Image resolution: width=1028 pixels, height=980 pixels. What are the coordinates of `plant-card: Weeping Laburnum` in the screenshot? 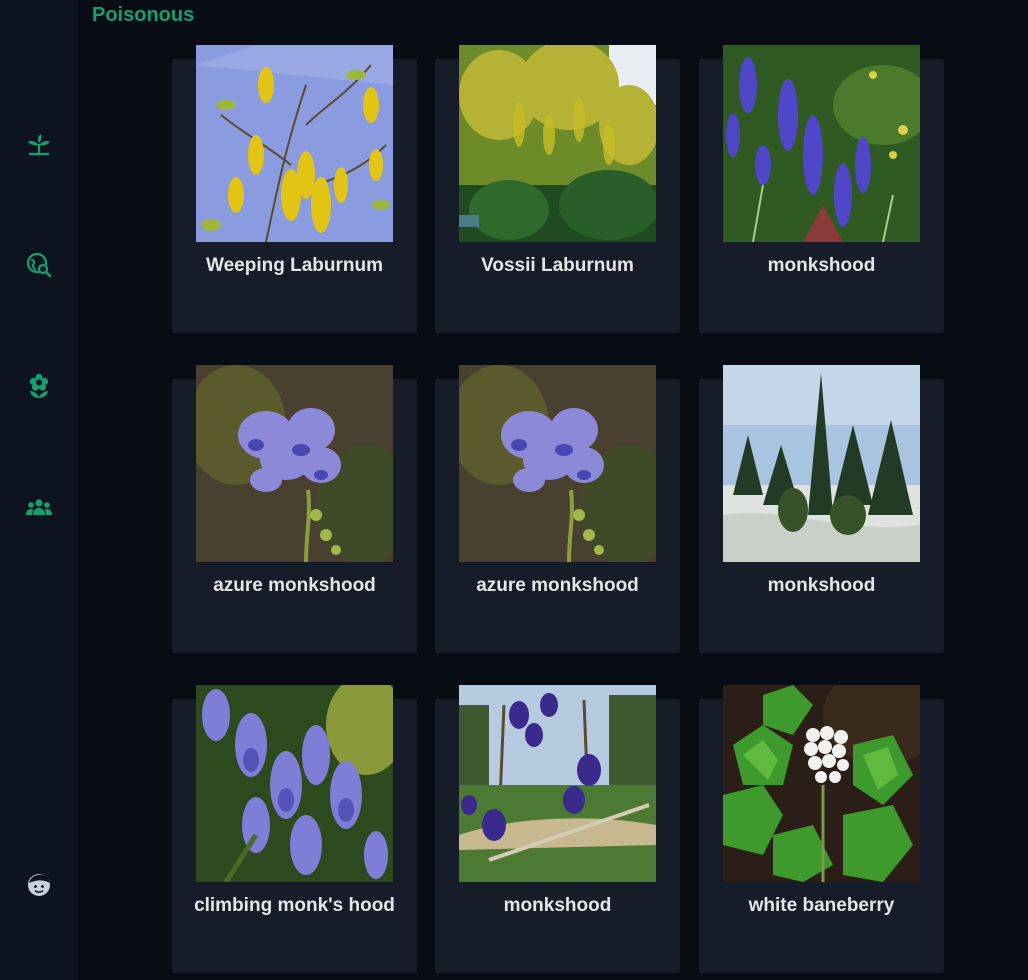 It's located at (294, 189).